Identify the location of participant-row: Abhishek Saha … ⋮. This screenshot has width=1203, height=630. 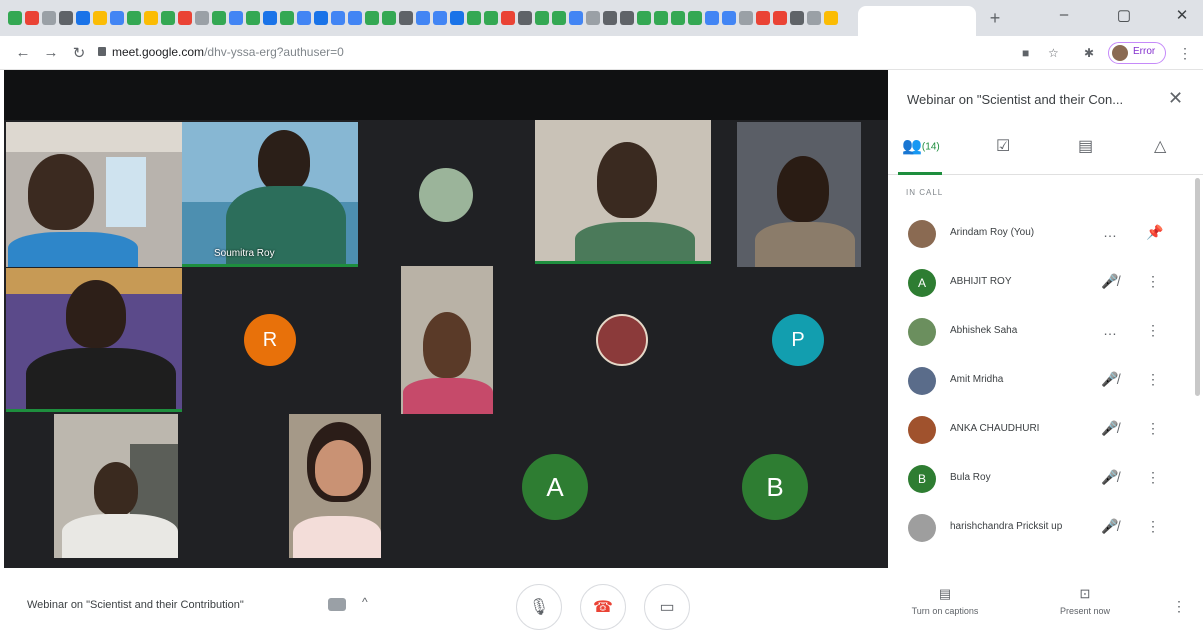
(1043, 332).